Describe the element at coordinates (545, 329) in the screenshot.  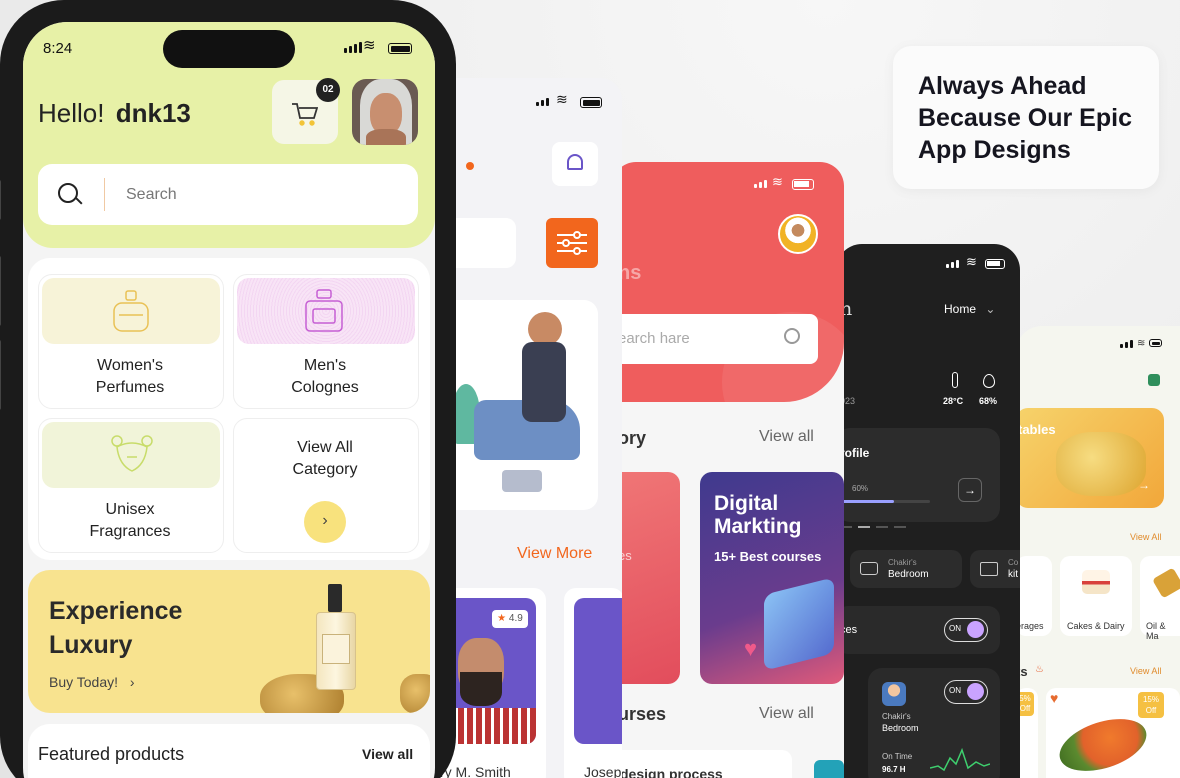
I see `barber-figure` at that location.